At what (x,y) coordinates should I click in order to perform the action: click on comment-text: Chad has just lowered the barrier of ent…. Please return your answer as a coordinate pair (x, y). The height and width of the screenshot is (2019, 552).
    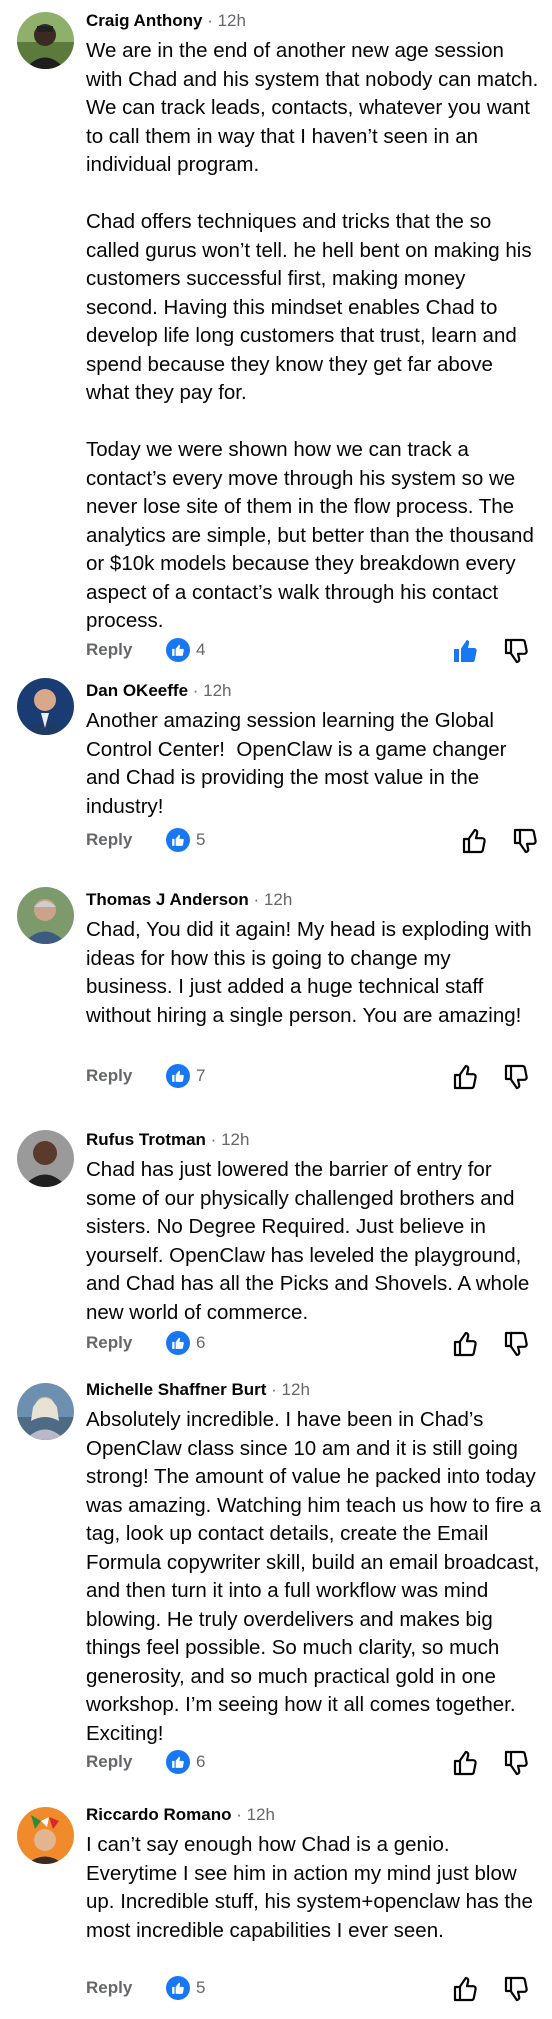
    Looking at the image, I should click on (311, 1241).